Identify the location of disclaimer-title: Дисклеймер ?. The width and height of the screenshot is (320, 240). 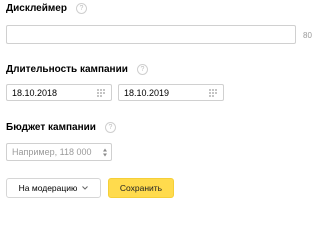
(46, 8).